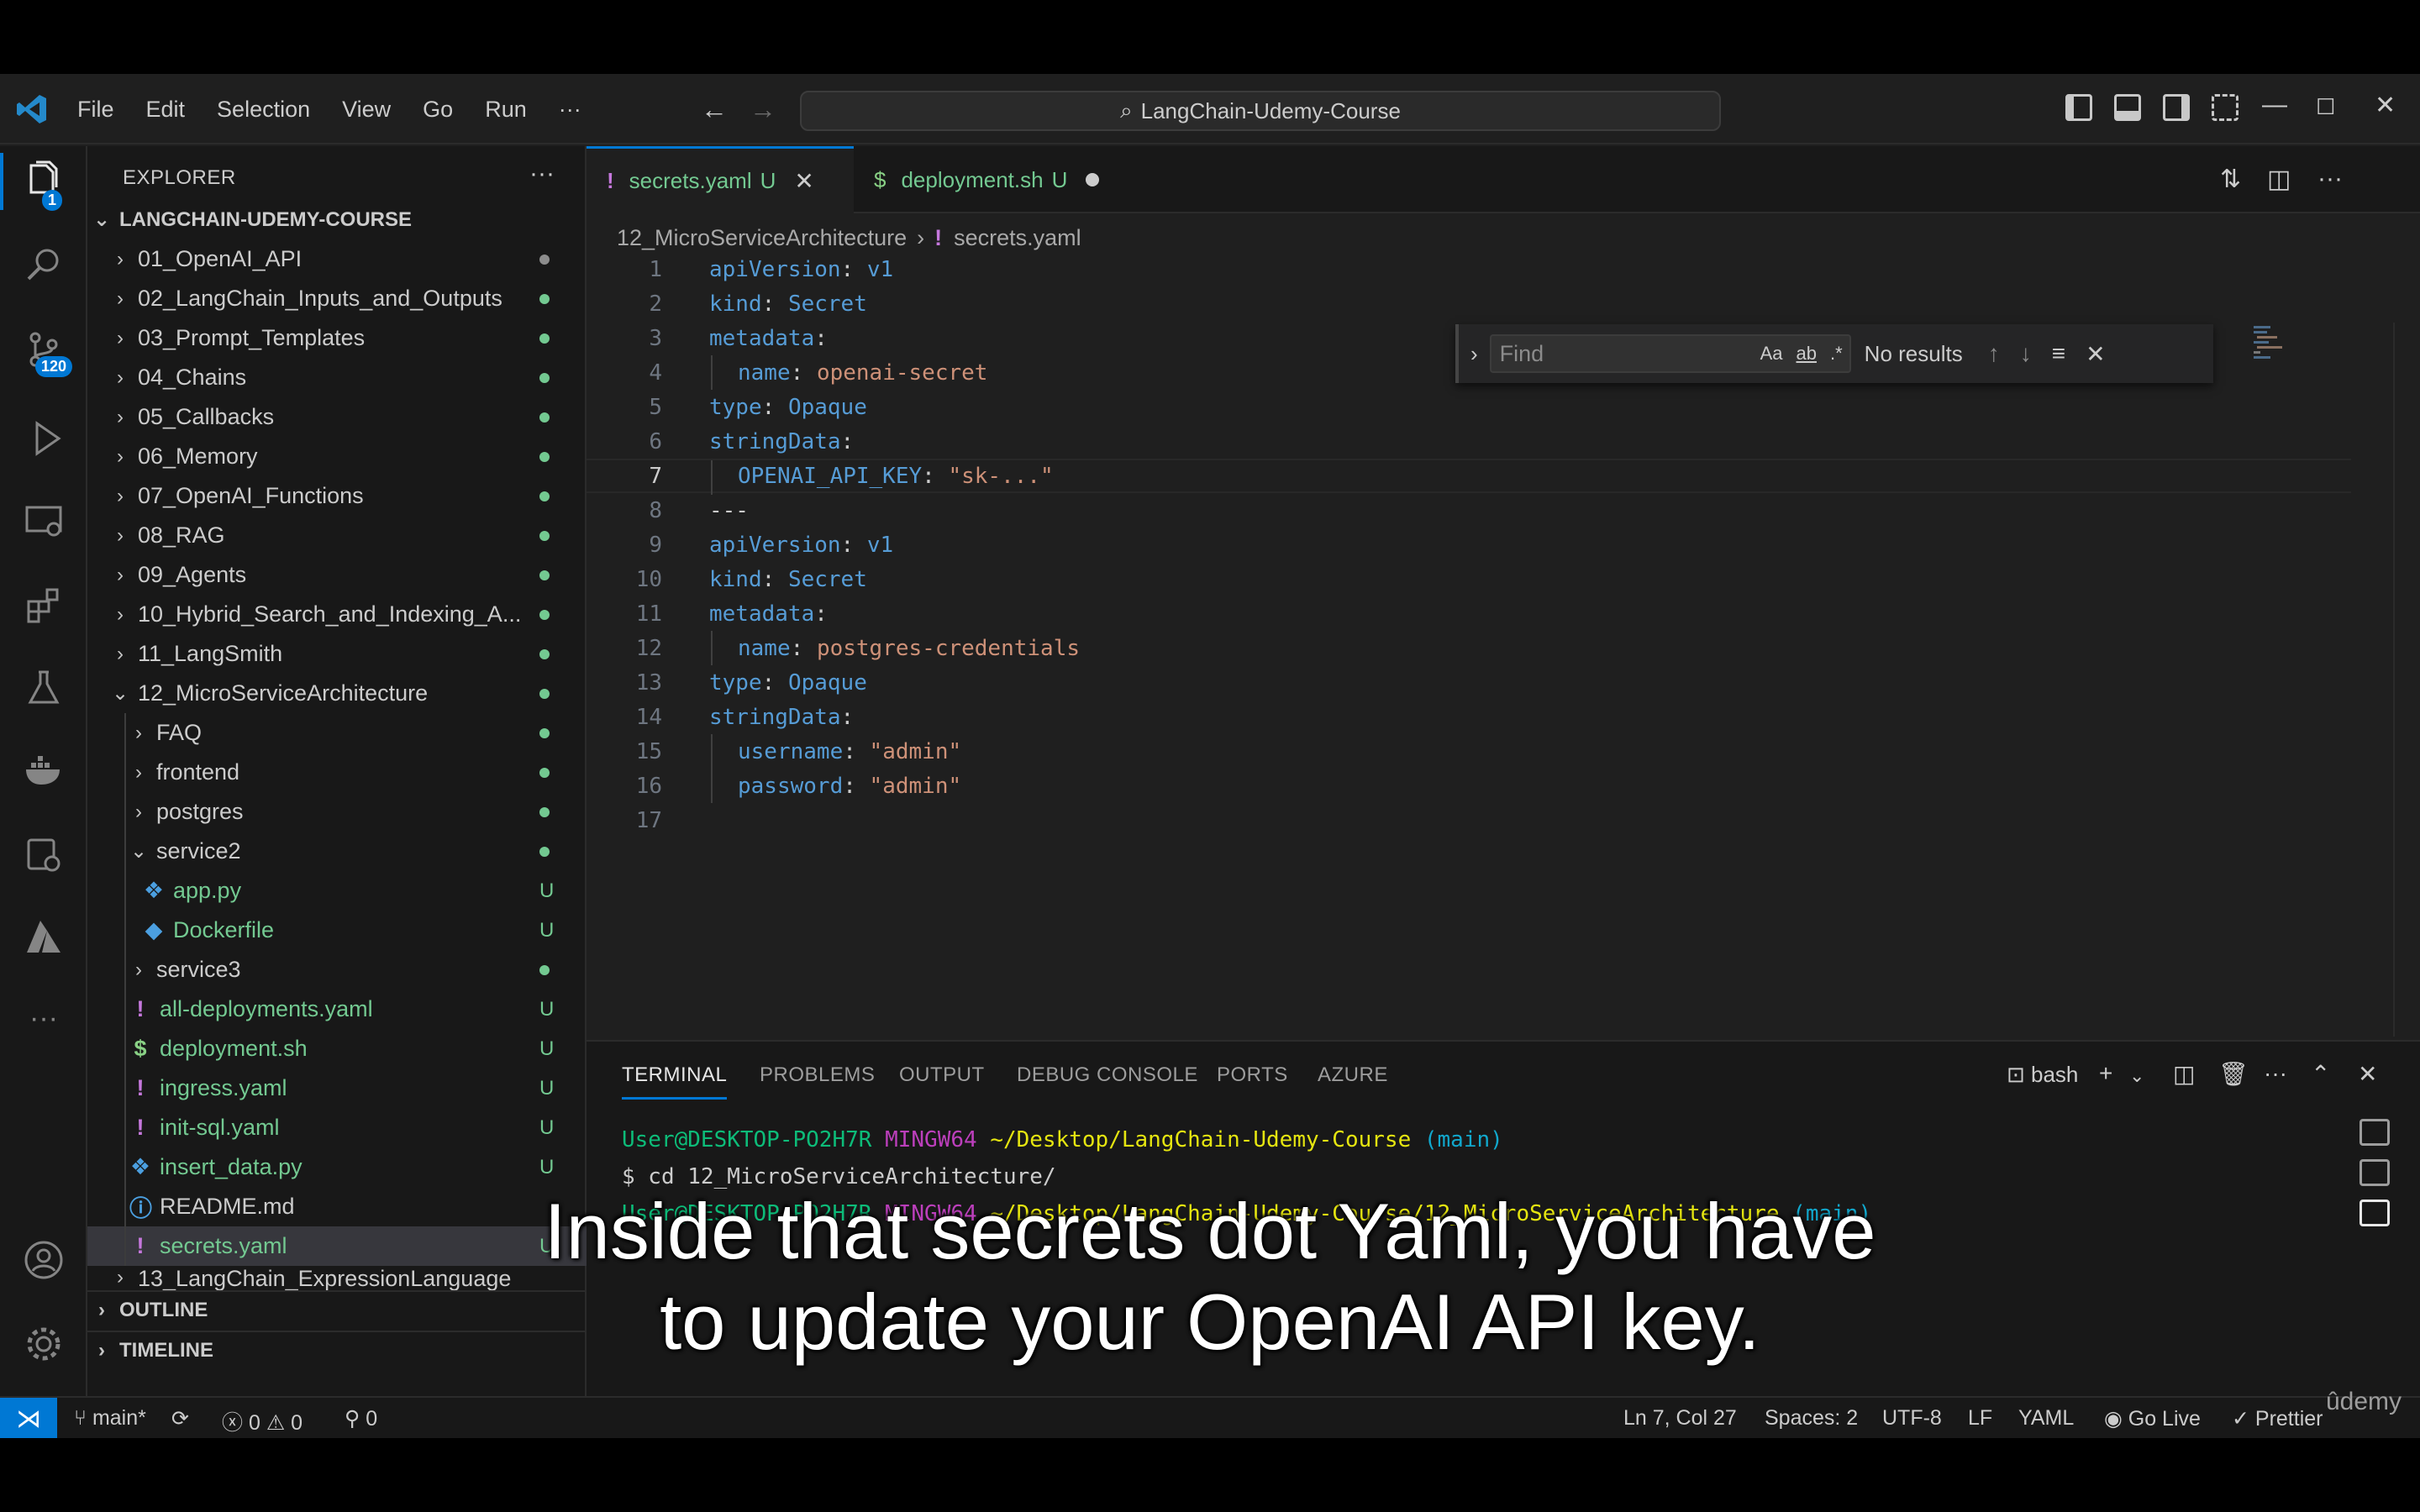 This screenshot has width=2420, height=1512. I want to click on file-item: ! all-deployments.yaml U, so click(337, 1009).